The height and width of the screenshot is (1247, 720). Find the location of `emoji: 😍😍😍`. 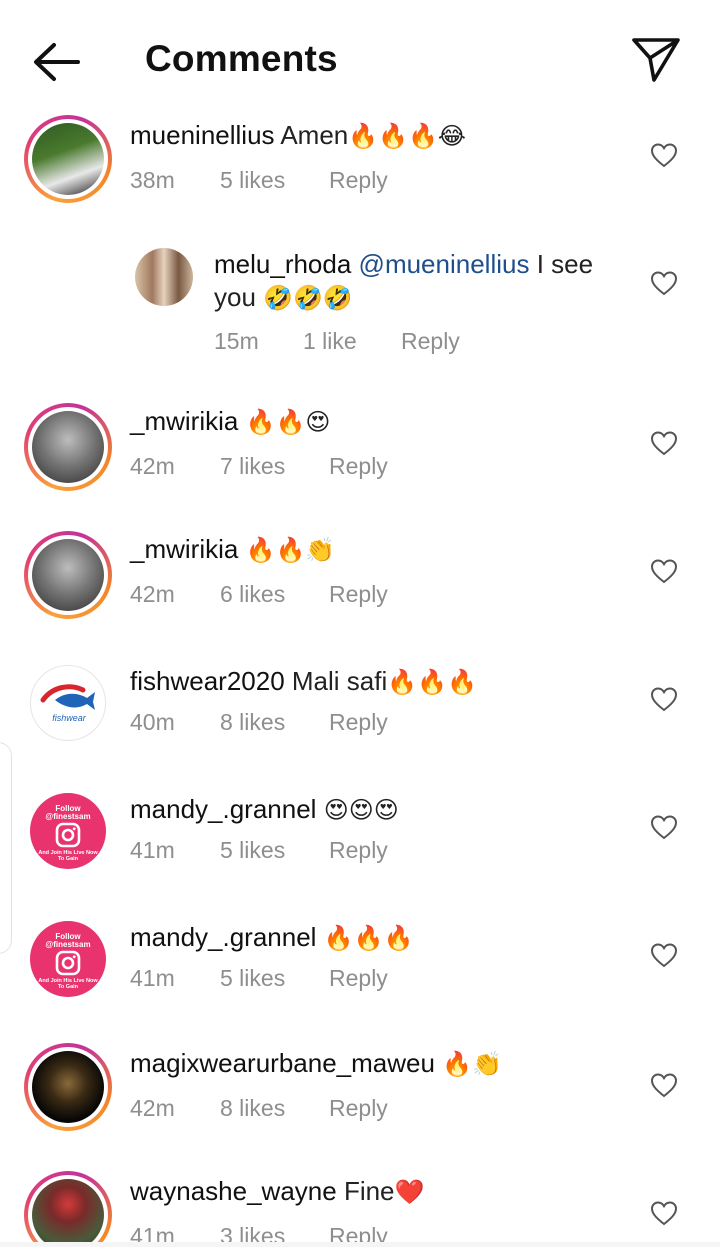

emoji: 😍😍😍 is located at coordinates (361, 810).